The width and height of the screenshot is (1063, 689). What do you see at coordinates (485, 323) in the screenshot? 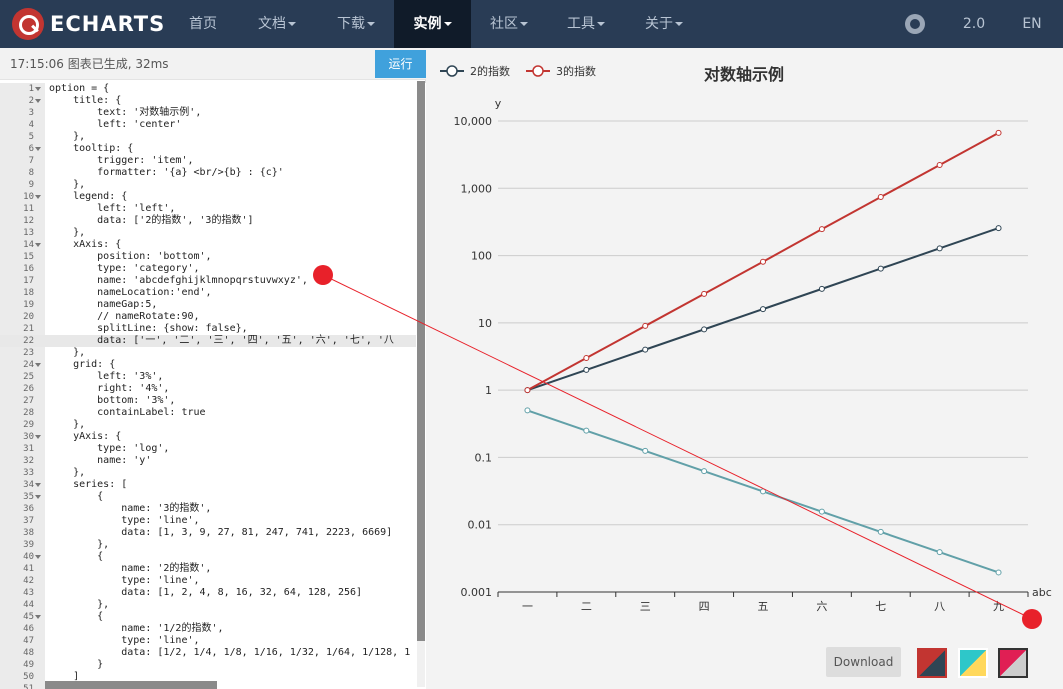
I see `y-tick-label: 10` at bounding box center [485, 323].